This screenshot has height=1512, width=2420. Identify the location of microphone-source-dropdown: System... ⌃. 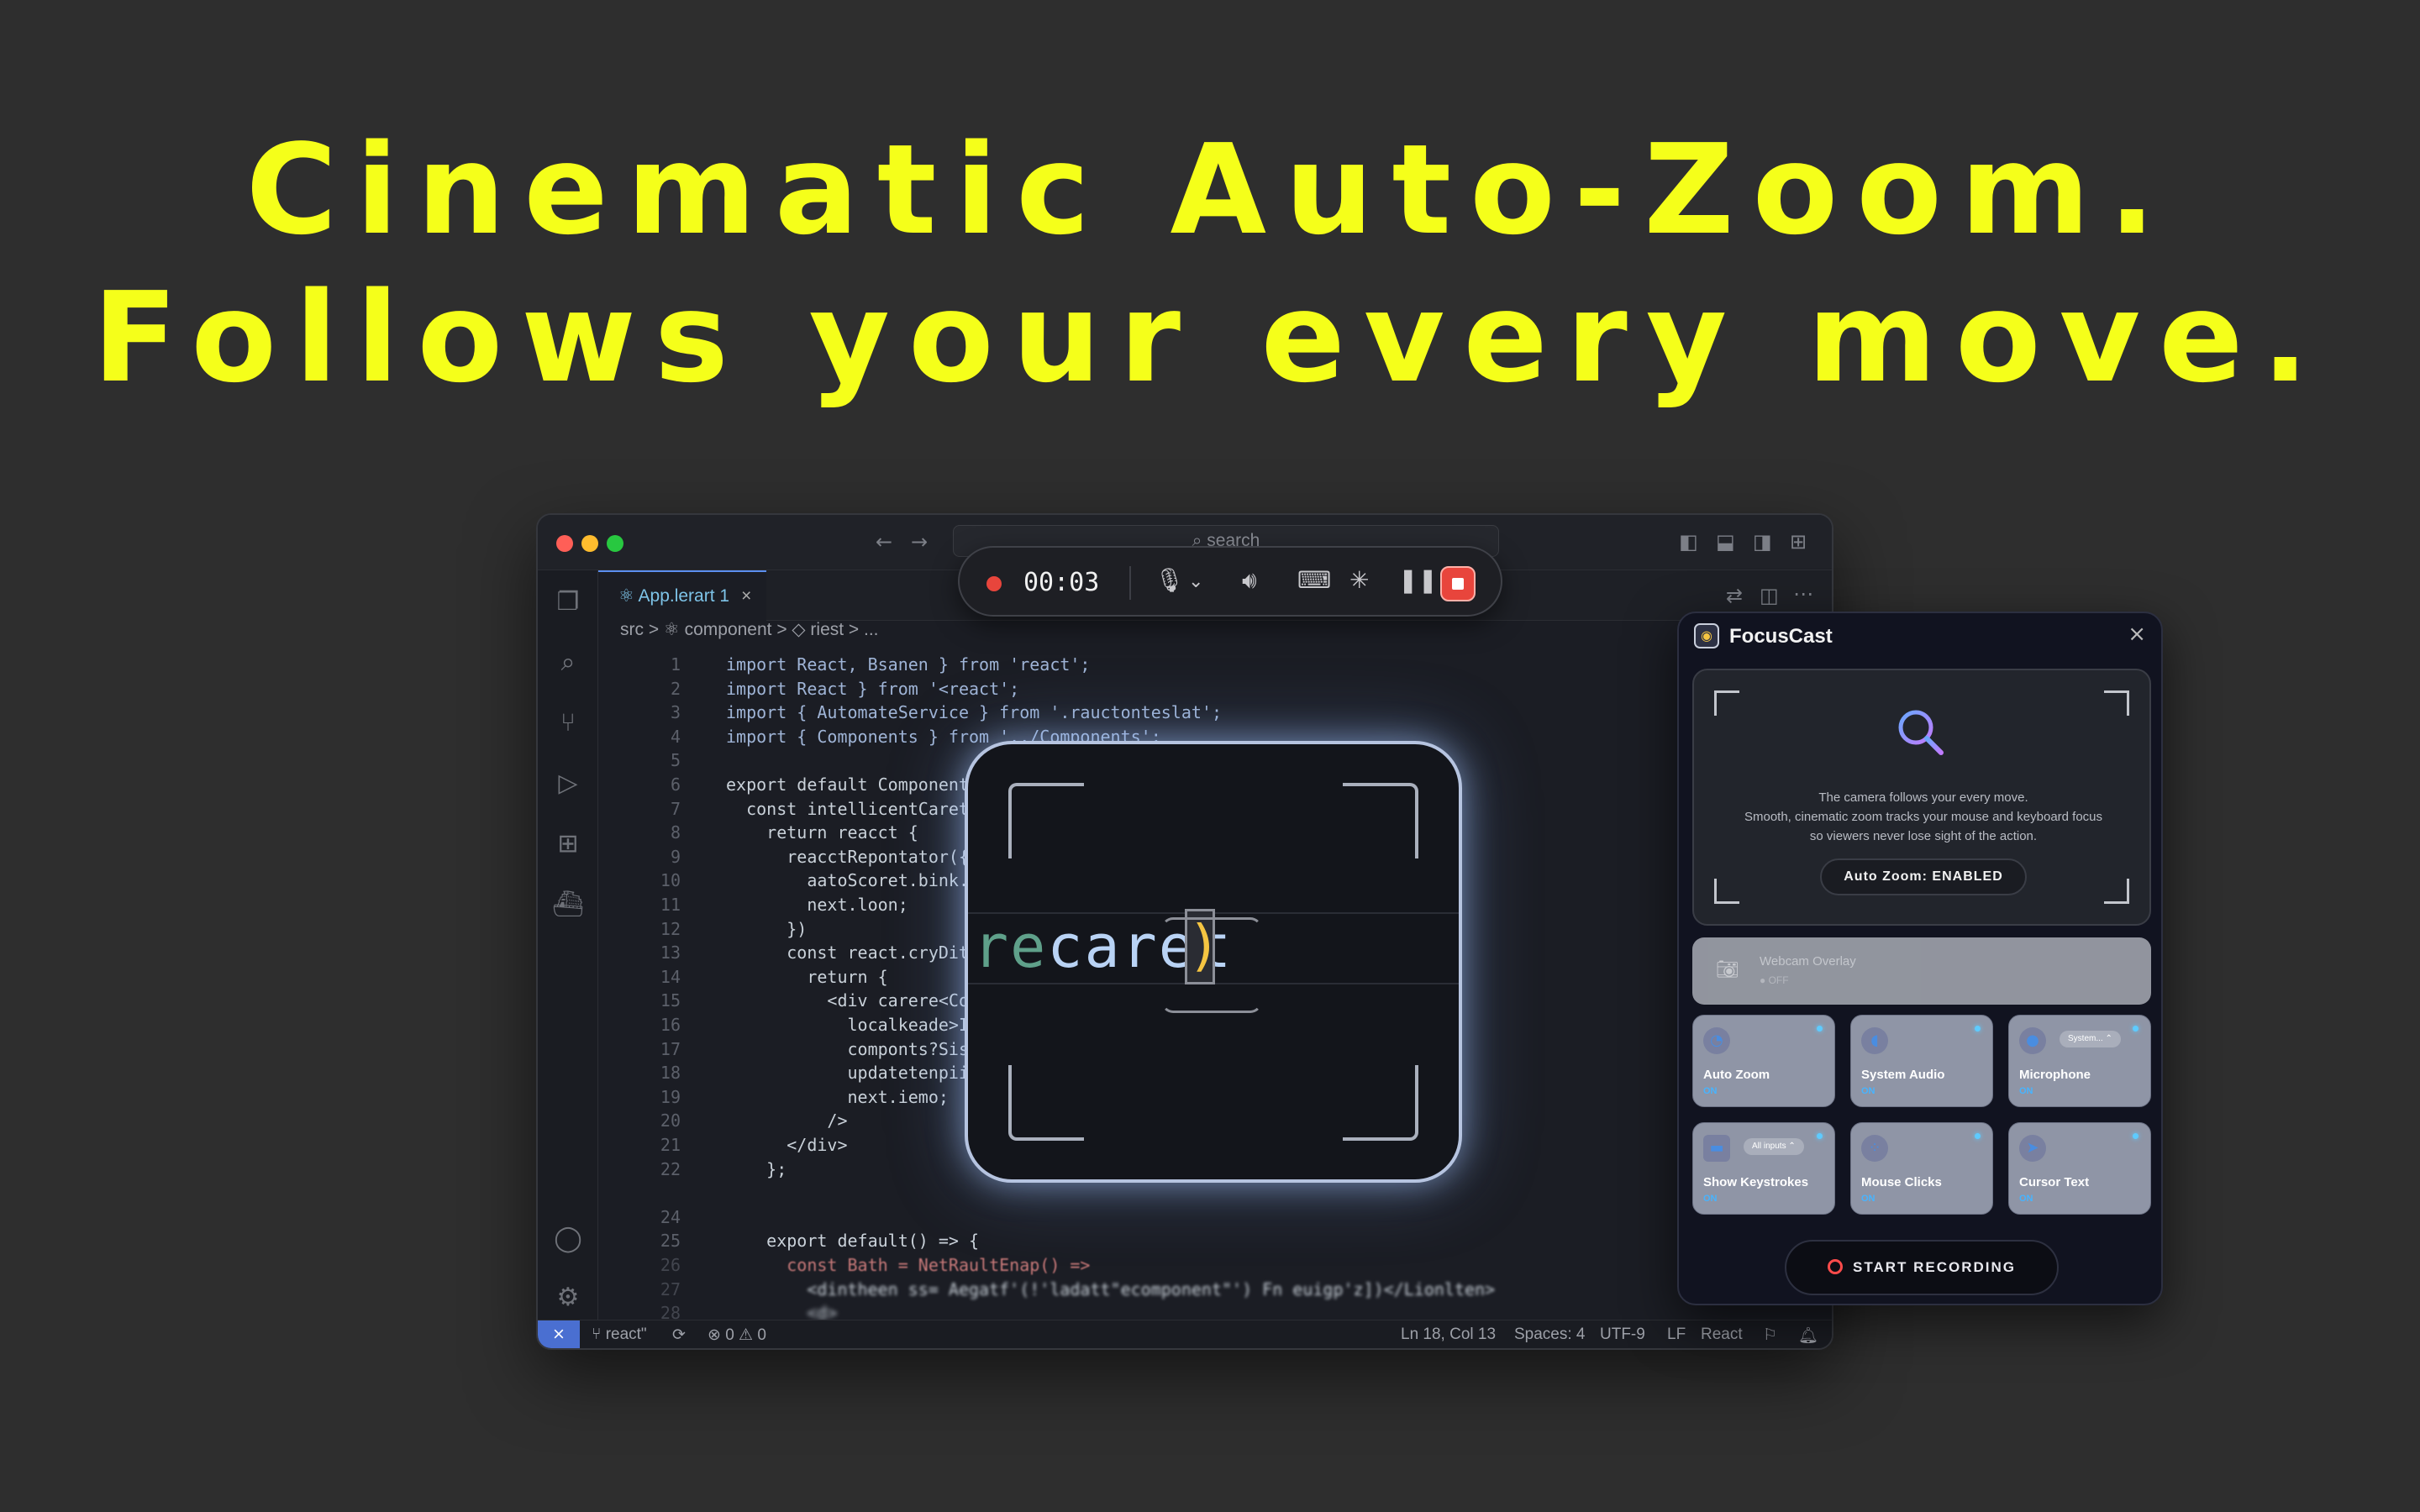
(2090, 1039).